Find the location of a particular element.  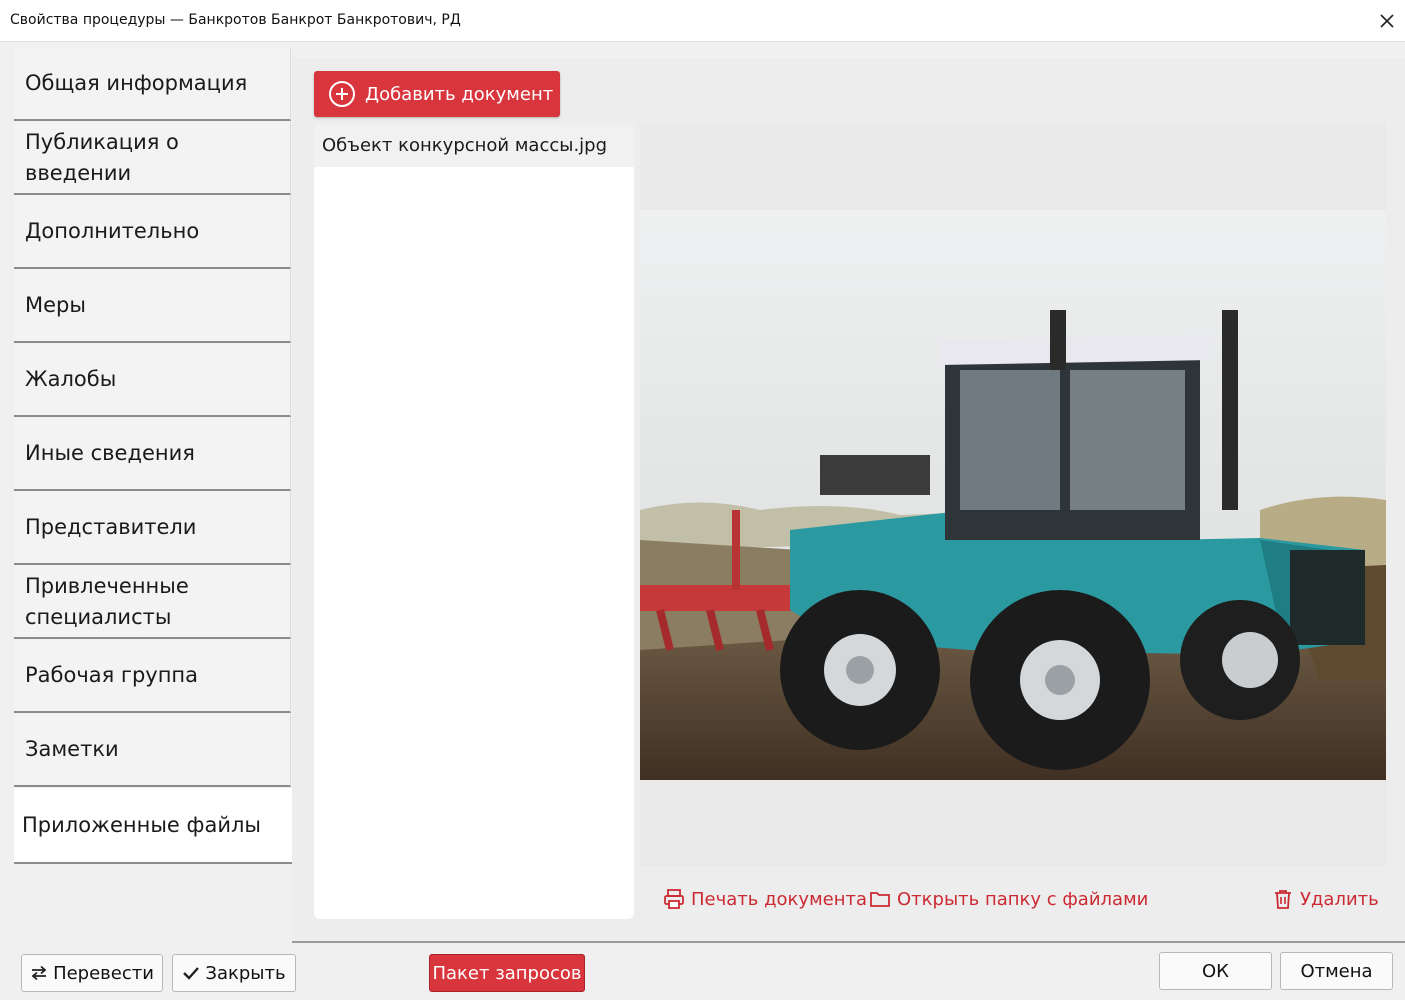

sidebar-item-attached-files: Приложенные файлы is located at coordinates (153, 826).